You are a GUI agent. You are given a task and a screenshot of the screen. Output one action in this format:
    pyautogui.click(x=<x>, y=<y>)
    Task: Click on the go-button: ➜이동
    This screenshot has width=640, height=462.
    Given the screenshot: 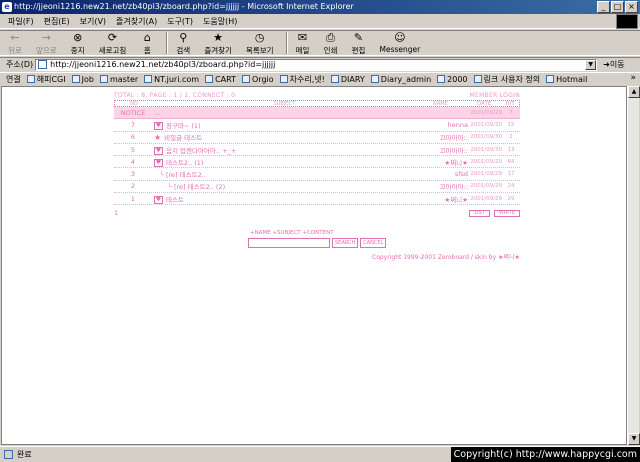 What is the action you would take?
    pyautogui.click(x=613, y=64)
    